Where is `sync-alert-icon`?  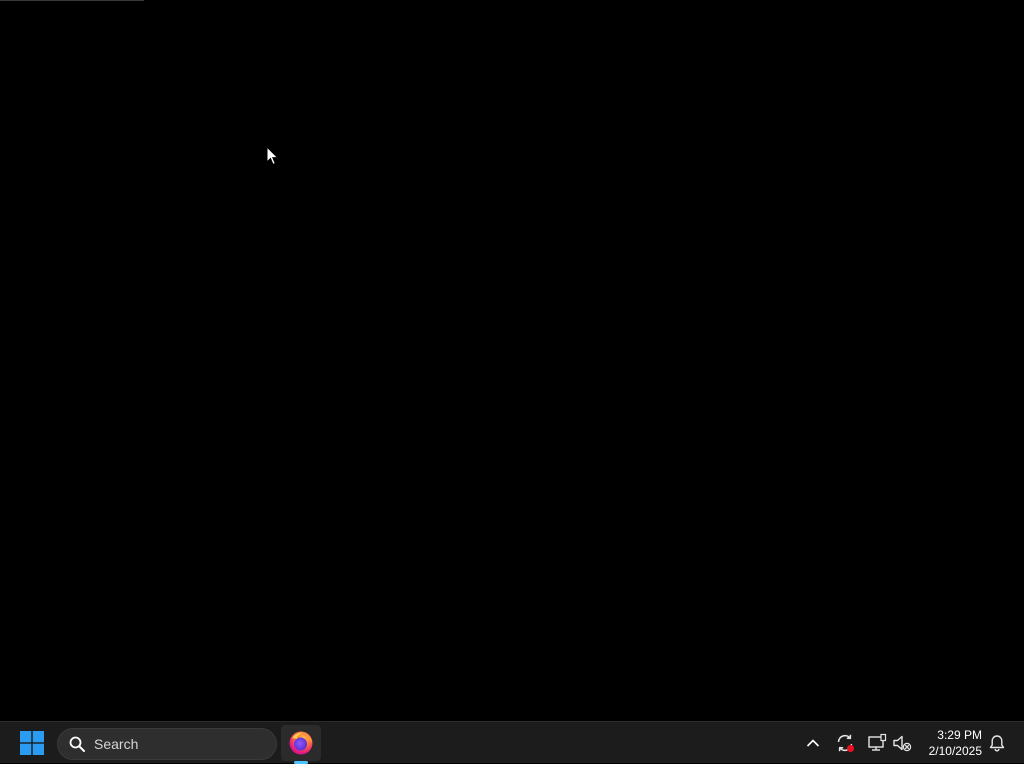
sync-alert-icon is located at coordinates (846, 743).